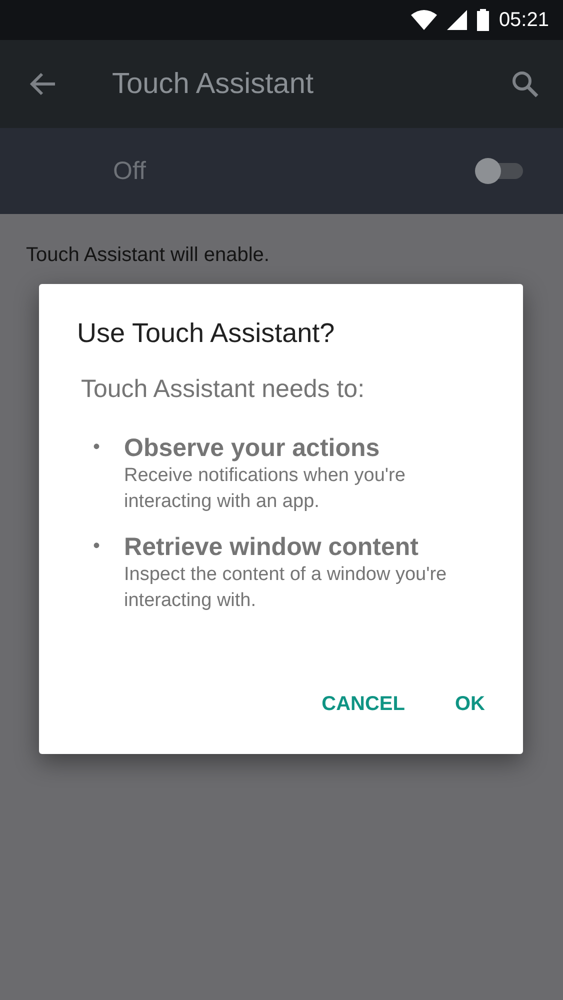  Describe the element at coordinates (525, 84) in the screenshot. I see `search-icon` at that location.